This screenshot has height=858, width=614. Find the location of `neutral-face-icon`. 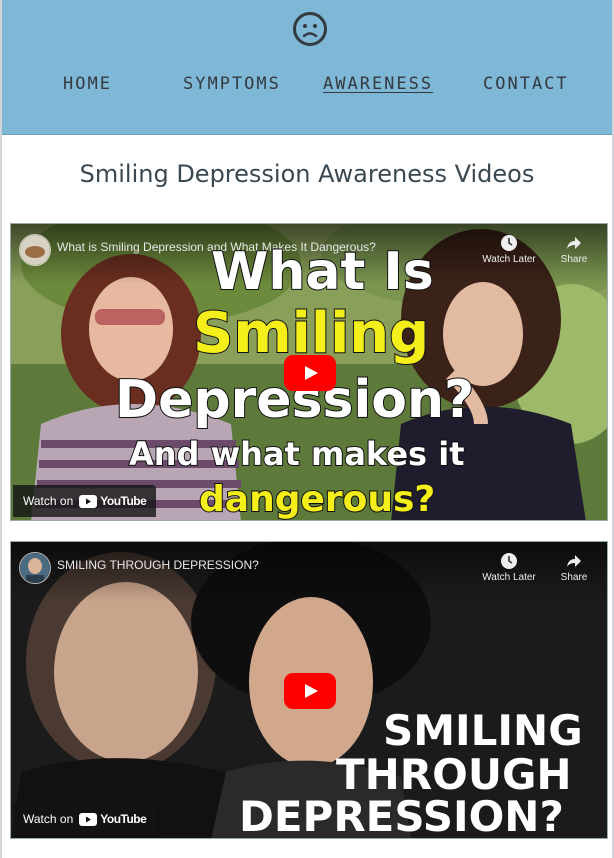

neutral-face-icon is located at coordinates (310, 29).